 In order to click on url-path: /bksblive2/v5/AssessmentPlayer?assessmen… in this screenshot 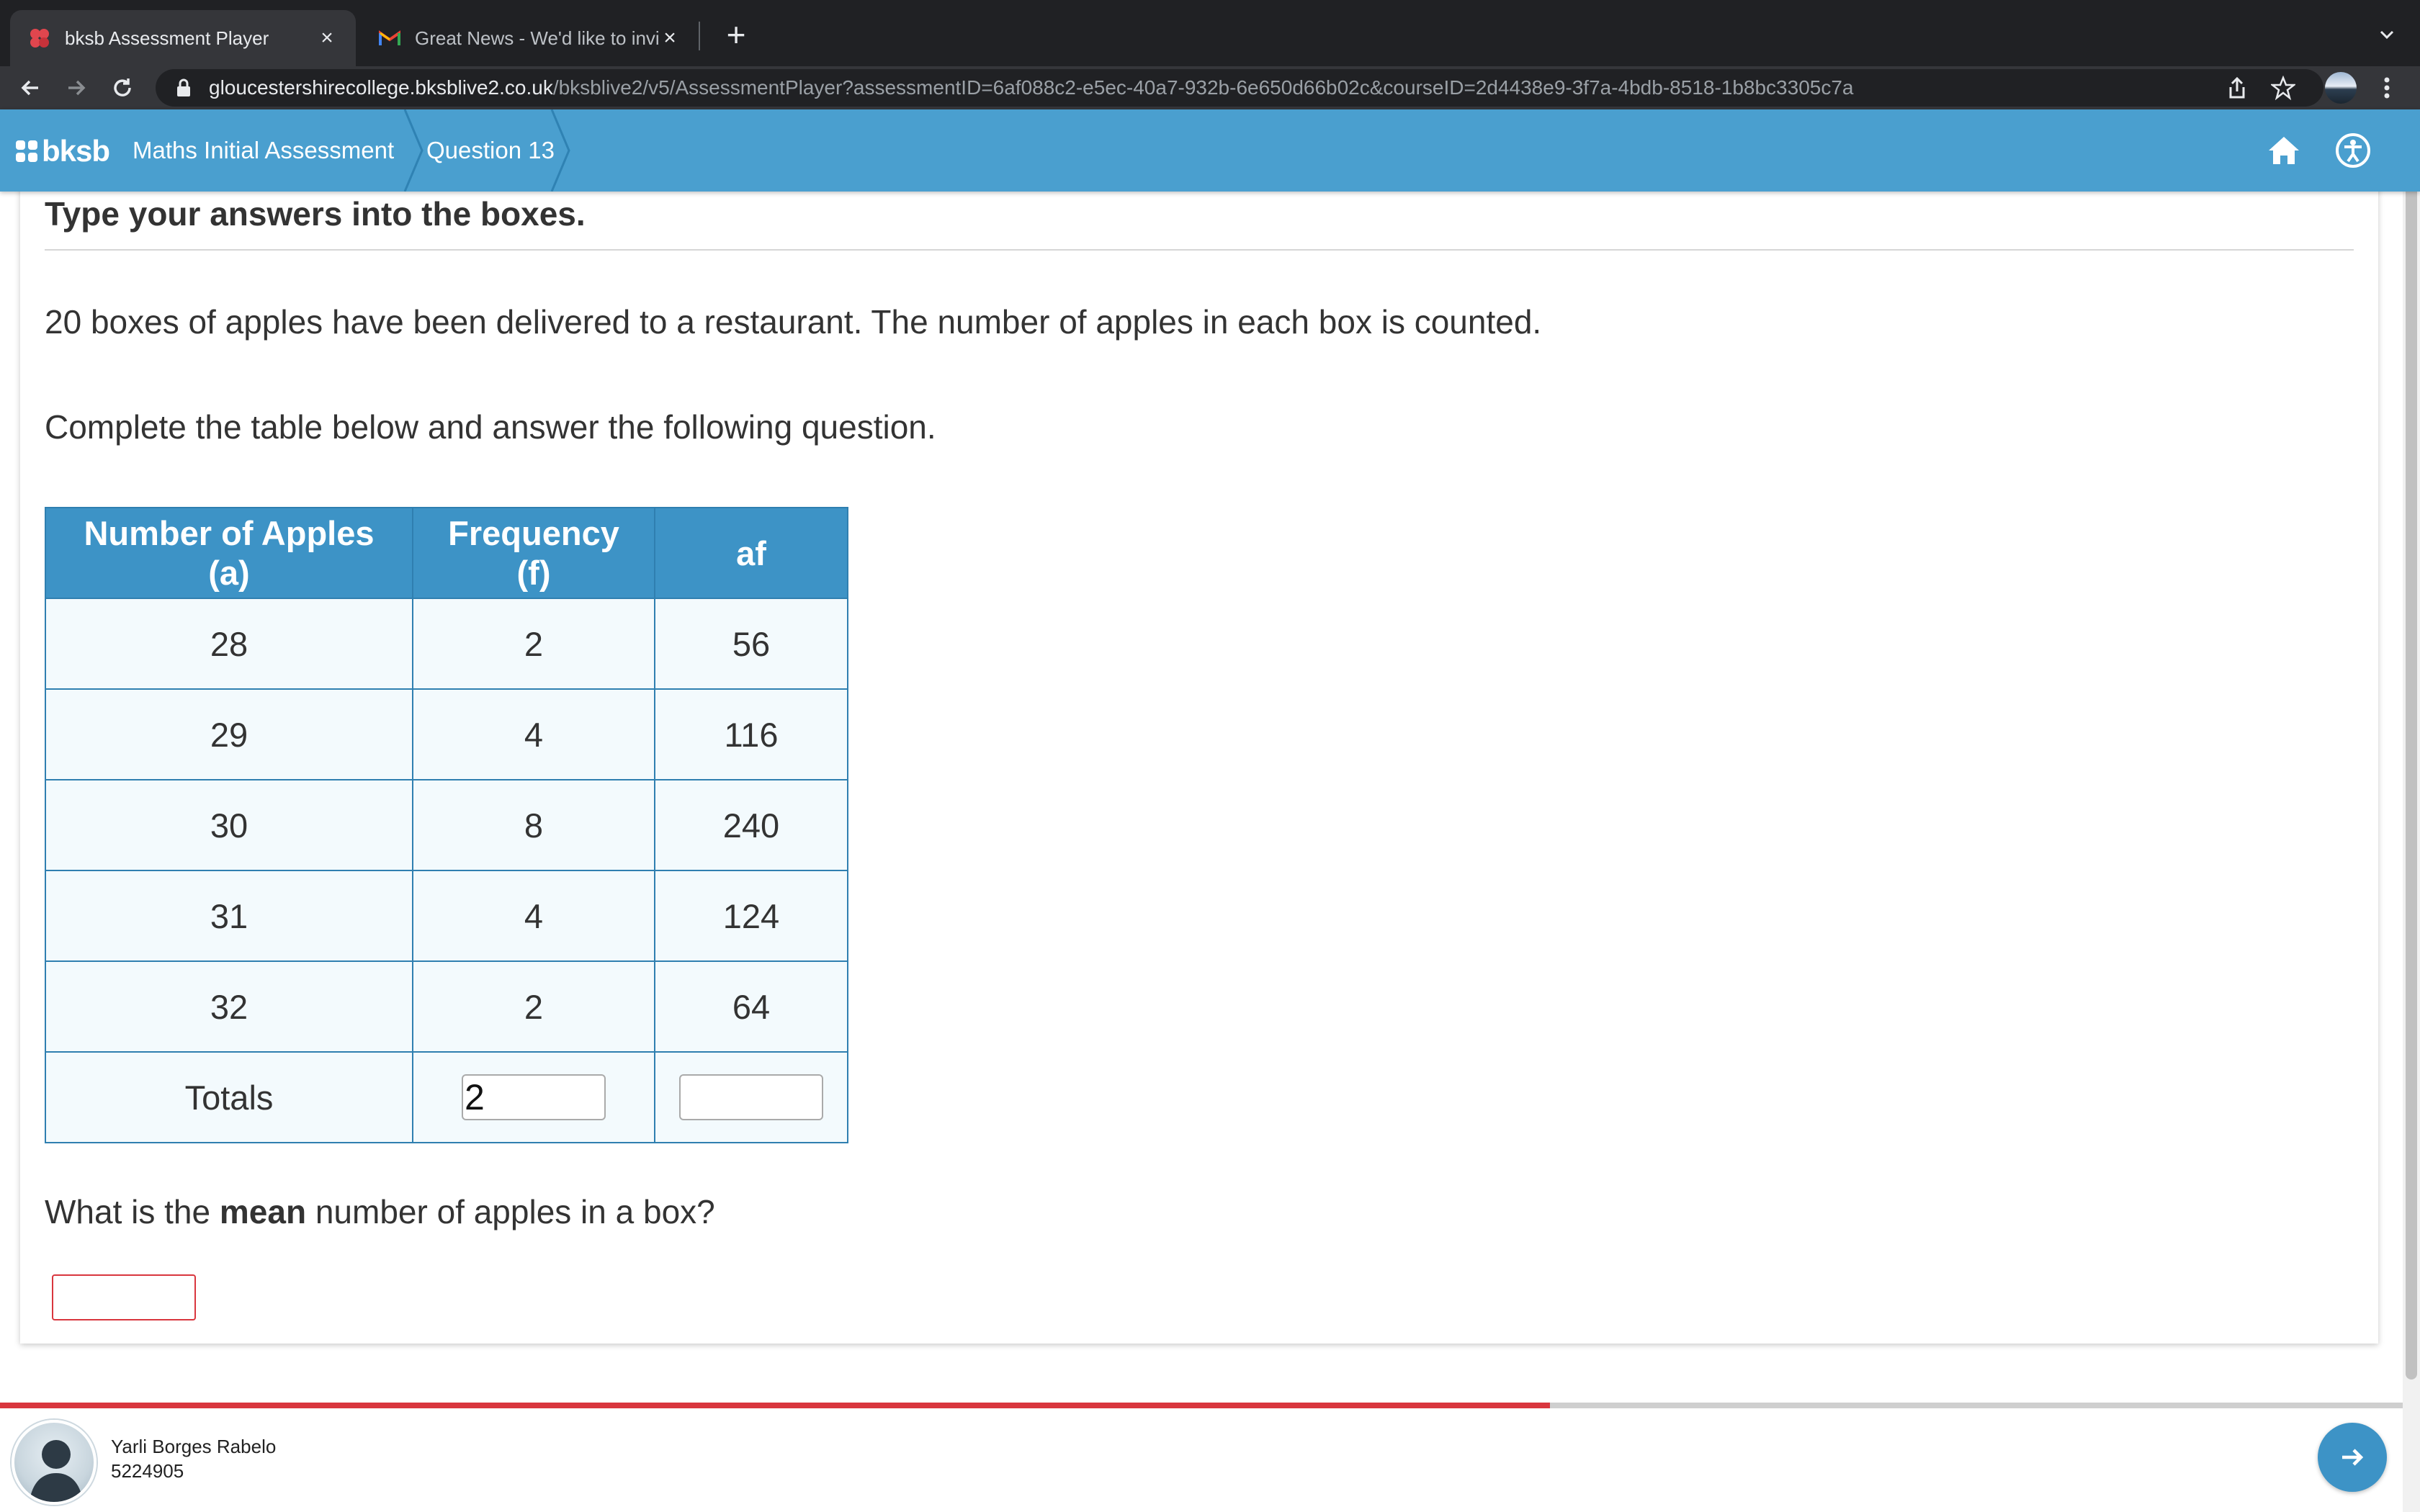, I will do `click(1203, 87)`.